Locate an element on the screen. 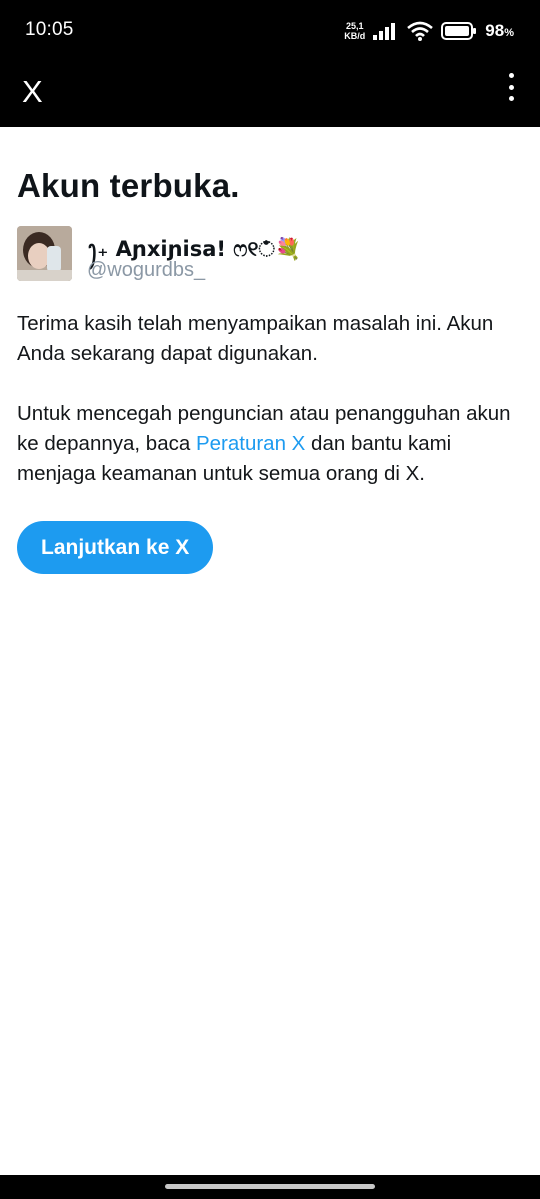 Image resolution: width=540 pixels, height=1199 pixels. kebab-menu-icon is located at coordinates (511, 87).